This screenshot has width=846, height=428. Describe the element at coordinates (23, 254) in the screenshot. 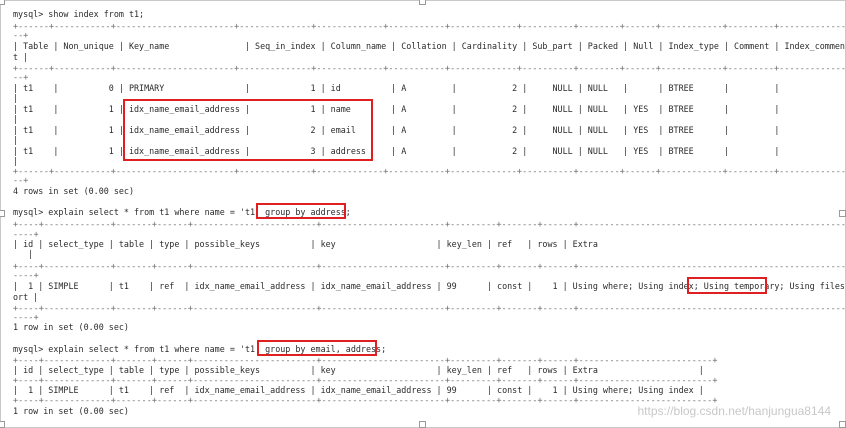

I see `table-header-wrap: |` at that location.